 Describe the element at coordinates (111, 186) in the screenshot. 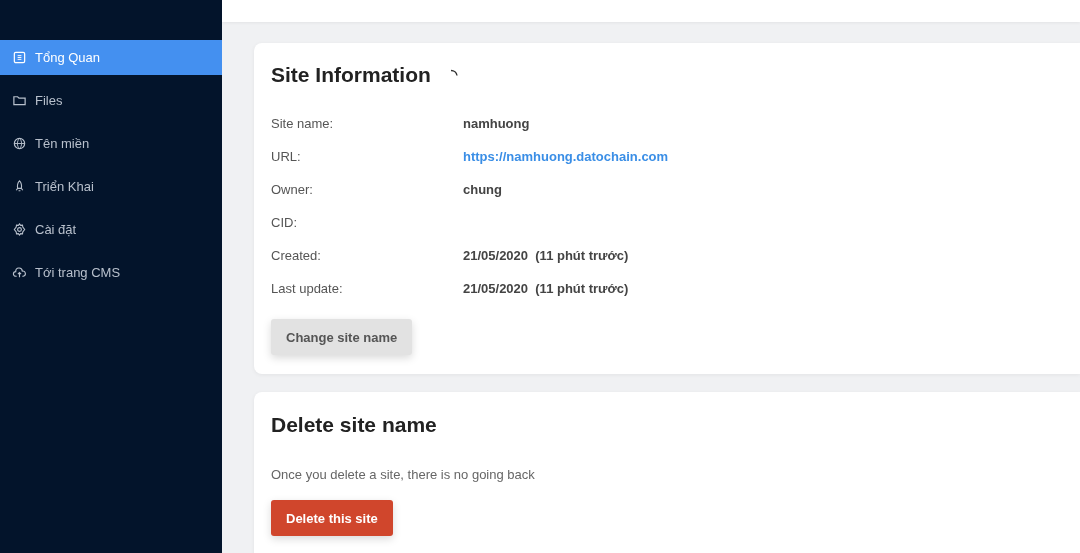

I see `sidebar-item: Triển Khai` at that location.